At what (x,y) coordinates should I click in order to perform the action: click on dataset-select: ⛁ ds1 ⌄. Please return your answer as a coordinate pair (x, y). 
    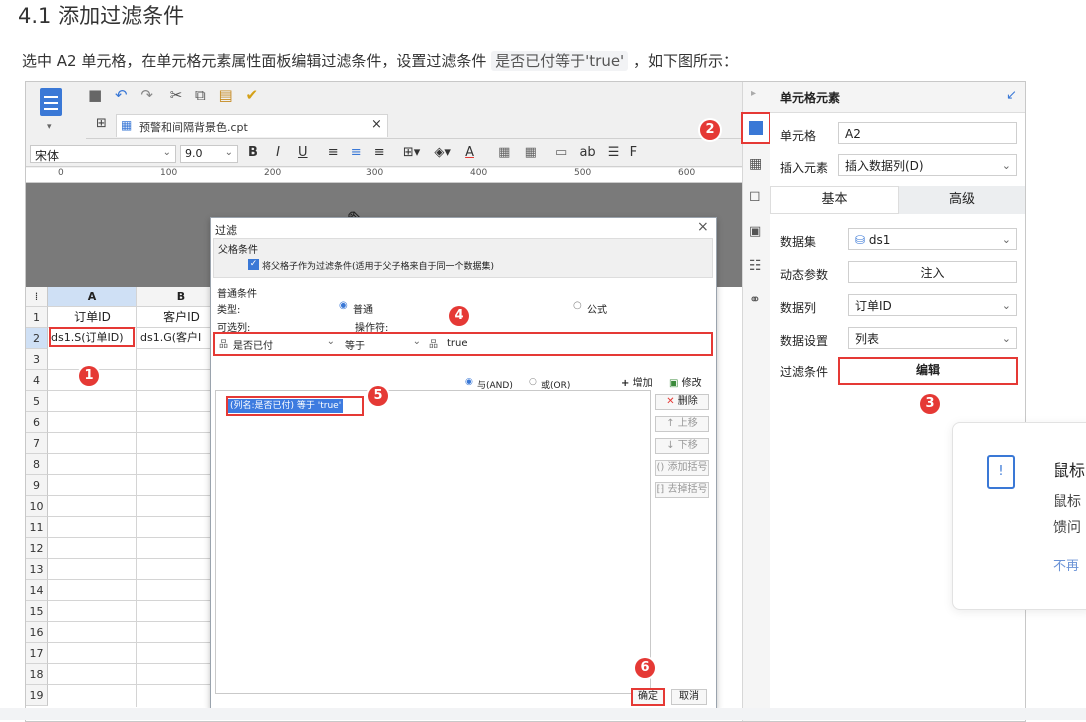
    Looking at the image, I should click on (932, 239).